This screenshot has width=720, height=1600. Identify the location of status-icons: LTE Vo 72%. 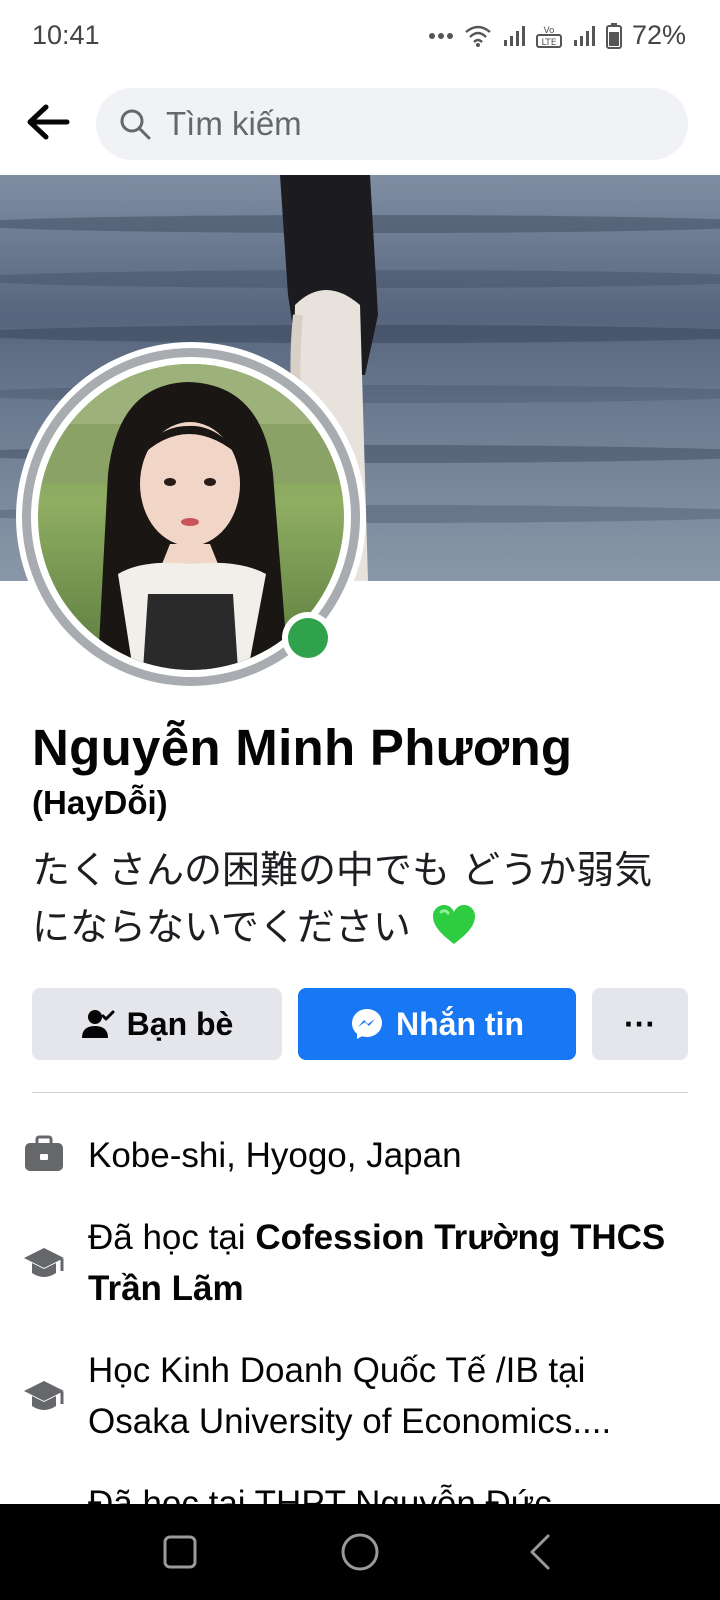
(557, 35).